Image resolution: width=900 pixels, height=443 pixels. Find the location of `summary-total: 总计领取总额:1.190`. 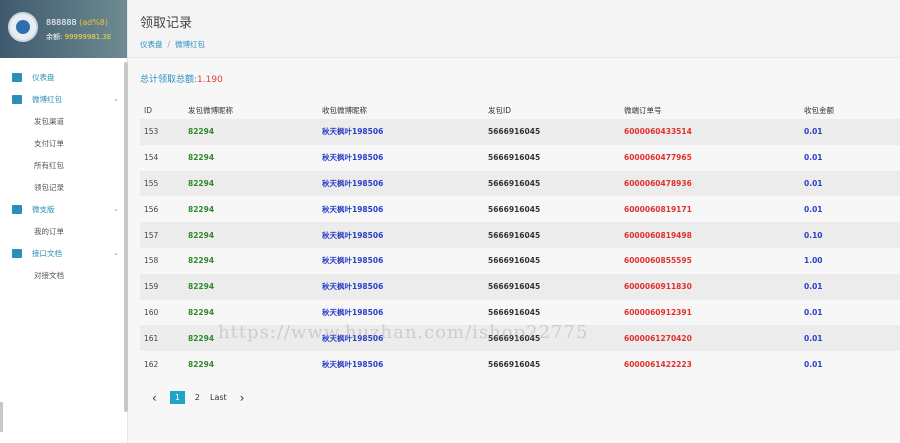

summary-total: 总计领取总额:1.190 is located at coordinates (181, 80).